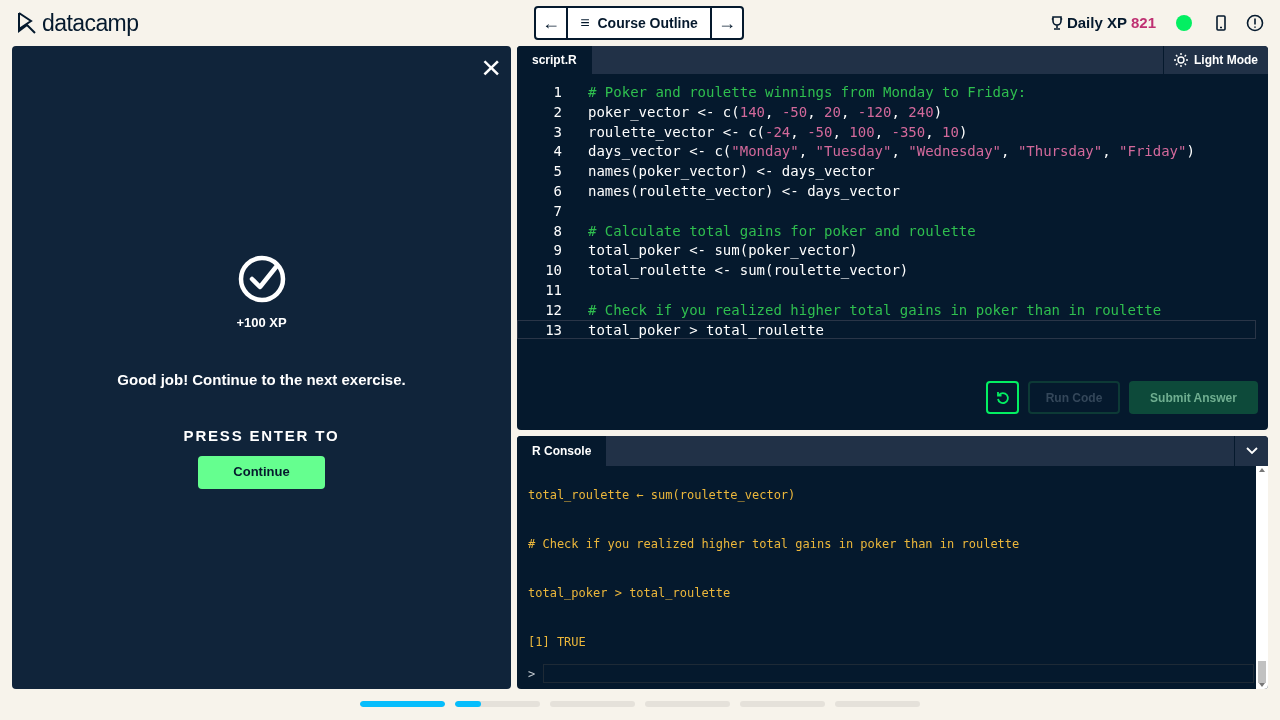 This screenshot has height=720, width=1280. What do you see at coordinates (532, 674) in the screenshot?
I see `prompt-symbol: >` at bounding box center [532, 674].